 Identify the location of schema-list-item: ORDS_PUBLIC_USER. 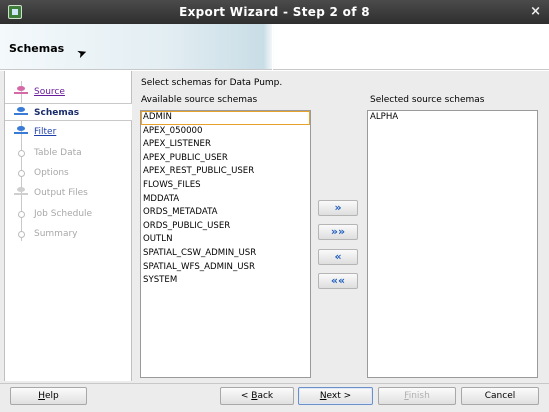
(225, 227).